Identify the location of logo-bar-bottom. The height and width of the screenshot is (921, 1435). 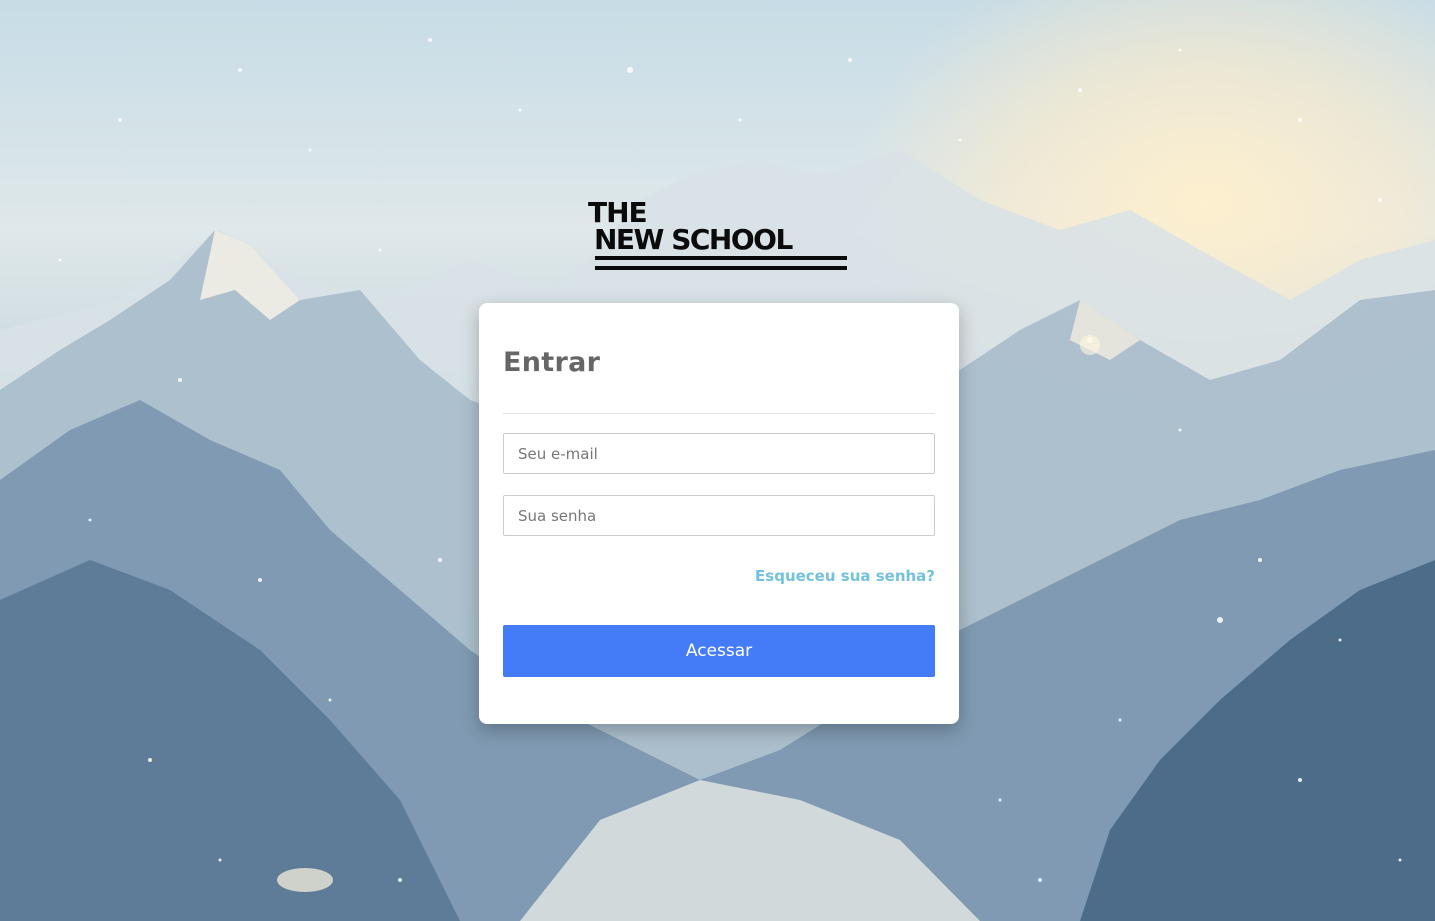
(721, 268).